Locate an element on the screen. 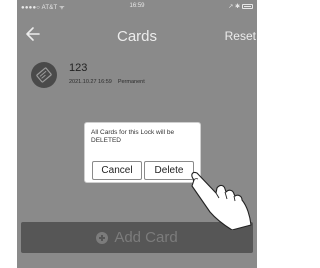 This screenshot has height=268, width=320. nav-bar: Cards Reset is located at coordinates (137, 35).